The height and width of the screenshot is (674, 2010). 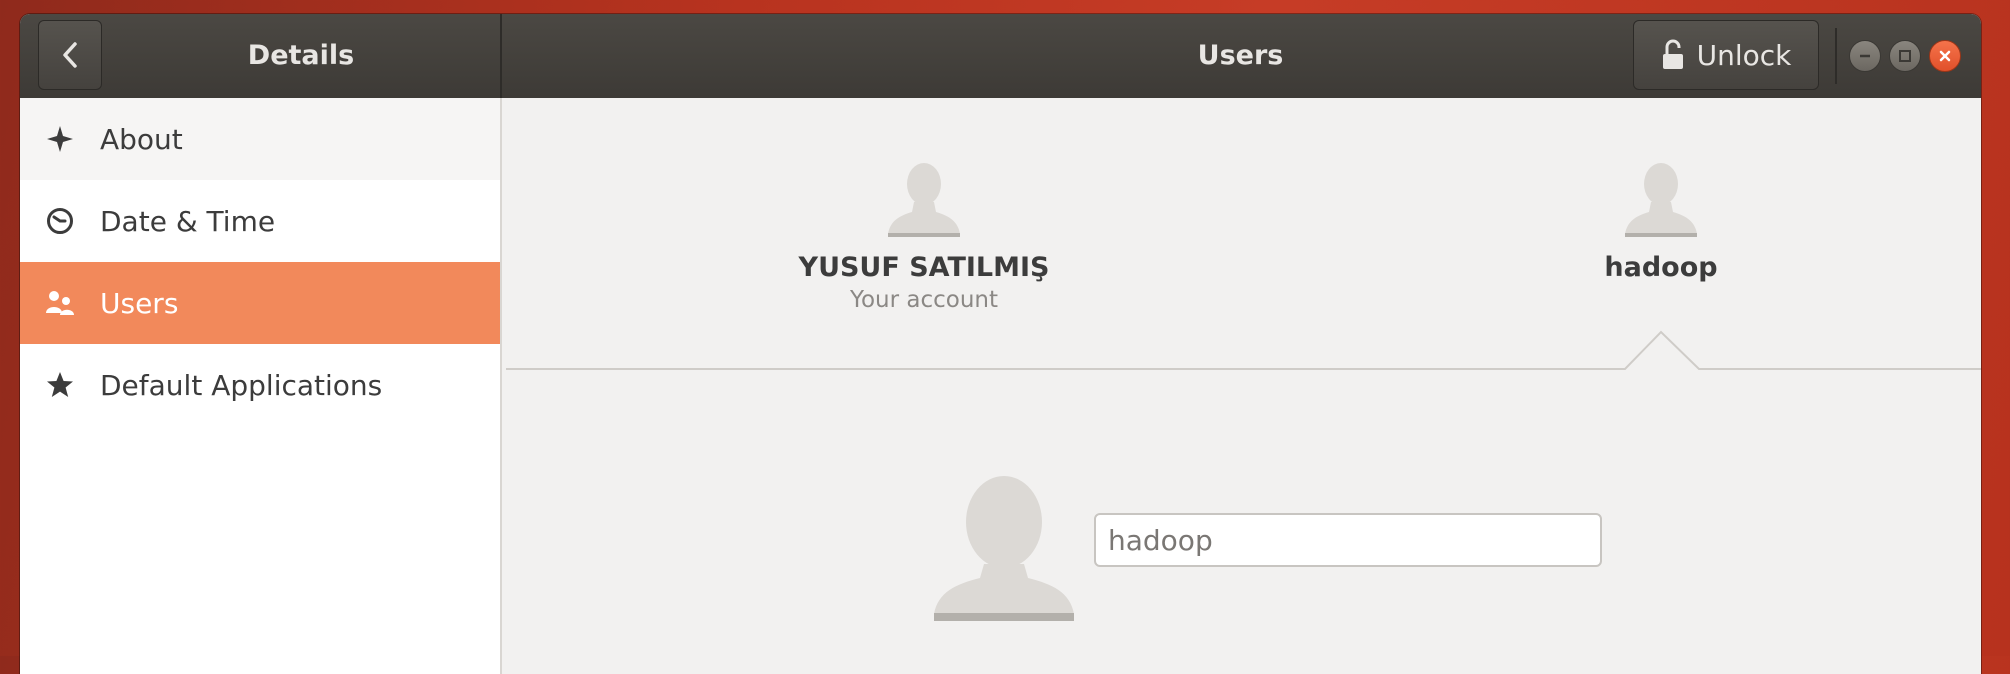 I want to click on unlock-button: Unlock, so click(x=1726, y=55).